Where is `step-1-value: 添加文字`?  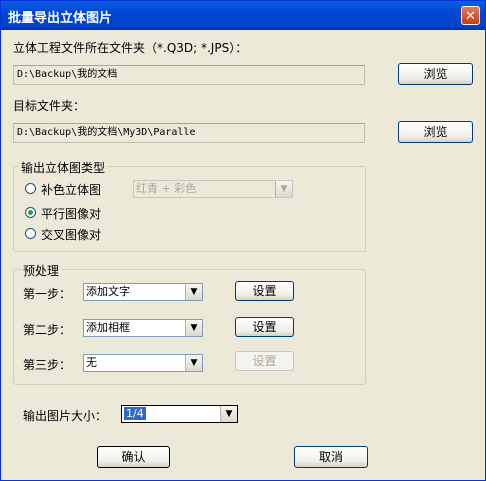
step-1-value: 添加文字 is located at coordinates (108, 291).